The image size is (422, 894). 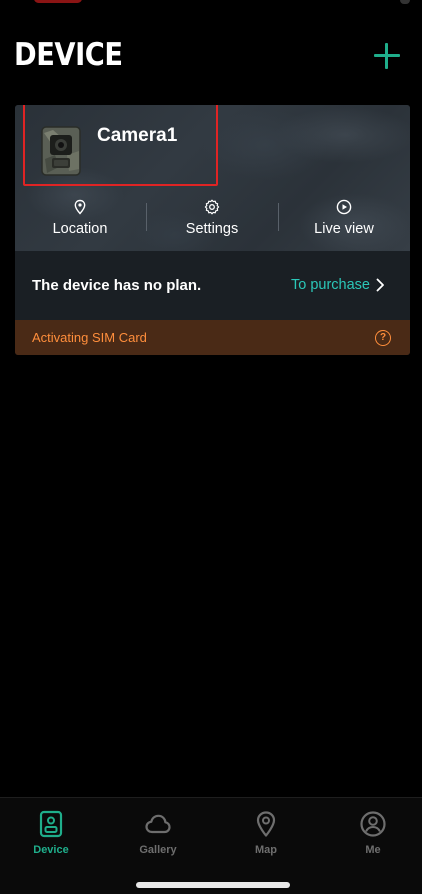 I want to click on location-label: Location, so click(x=80, y=229).